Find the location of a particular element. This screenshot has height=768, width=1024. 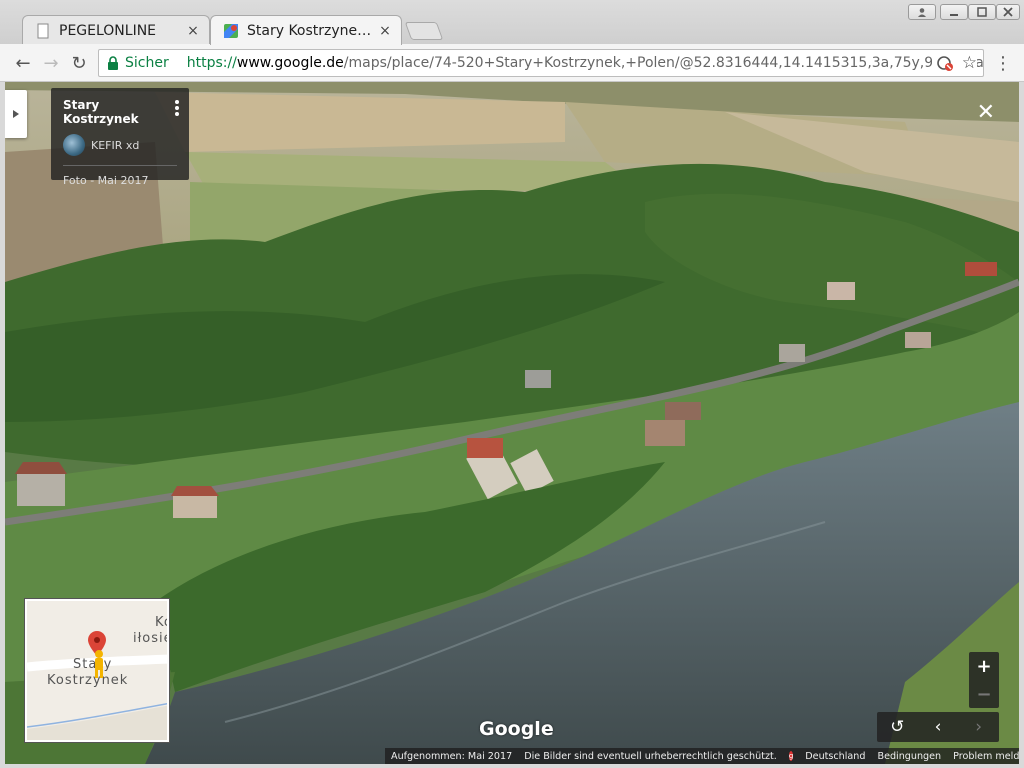

close-window-button is located at coordinates (1008, 12).